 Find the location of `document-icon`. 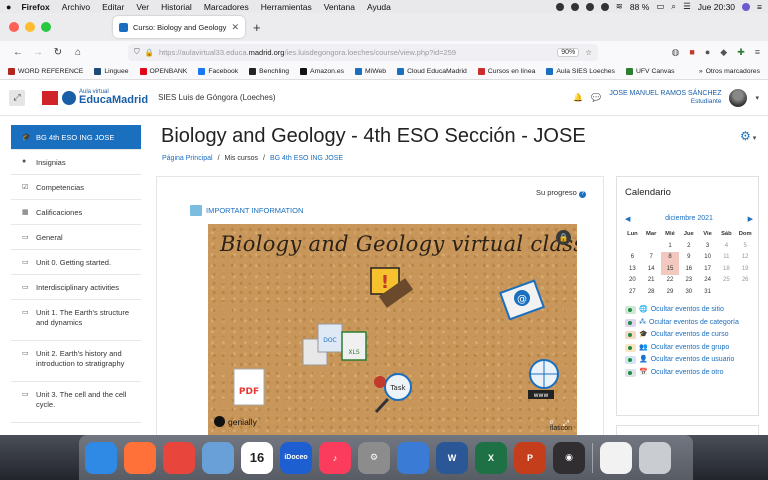

document-icon is located at coordinates (616, 457).